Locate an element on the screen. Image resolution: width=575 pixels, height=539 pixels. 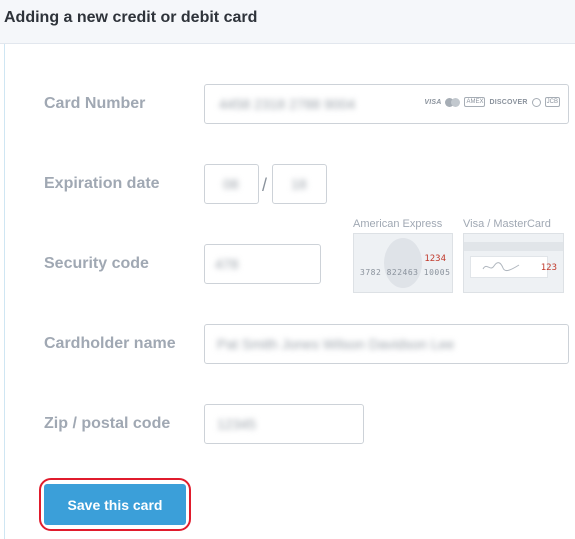
visa-mc-caption: Visa / MasterCard is located at coordinates (507, 224).